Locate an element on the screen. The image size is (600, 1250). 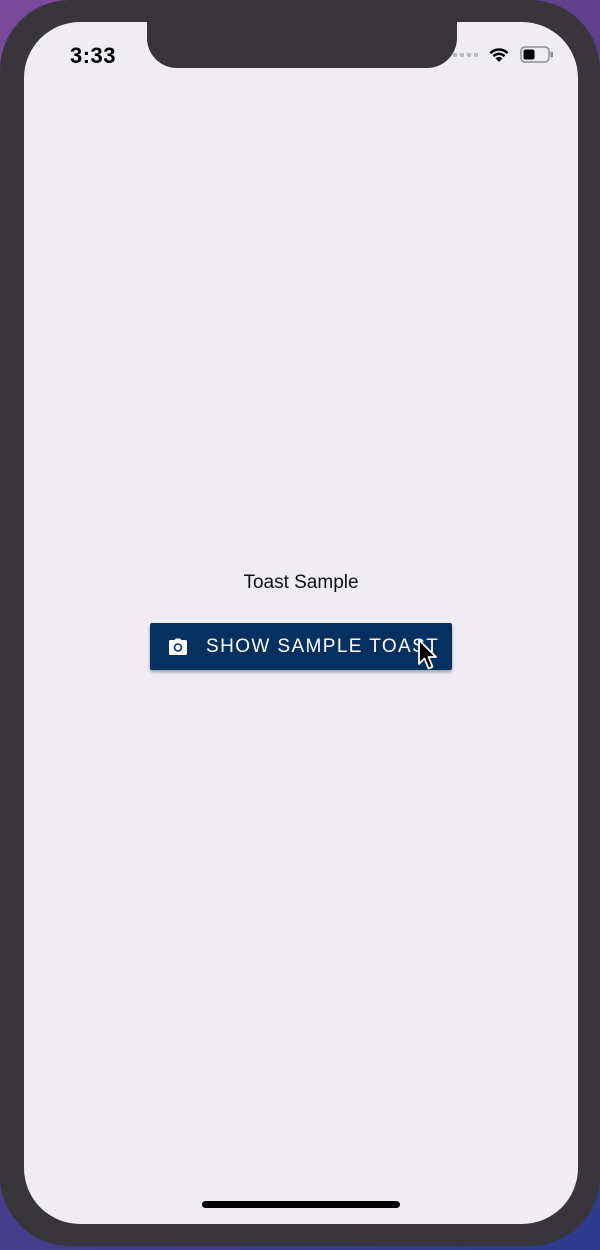
device-notch is located at coordinates (302, 45).